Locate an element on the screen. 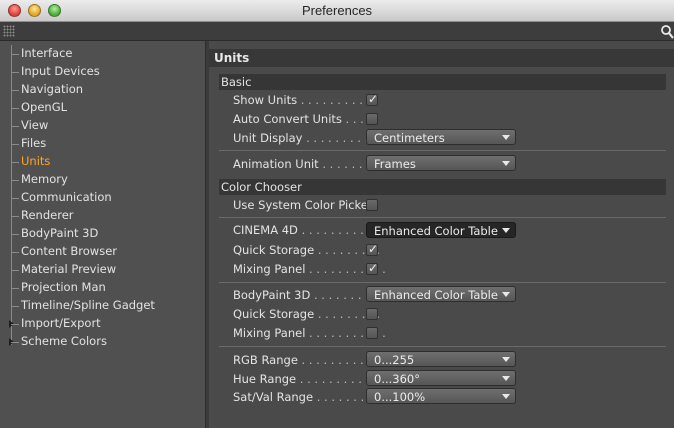  section-header-color-chooser: Color Chooser is located at coordinates (442, 187).